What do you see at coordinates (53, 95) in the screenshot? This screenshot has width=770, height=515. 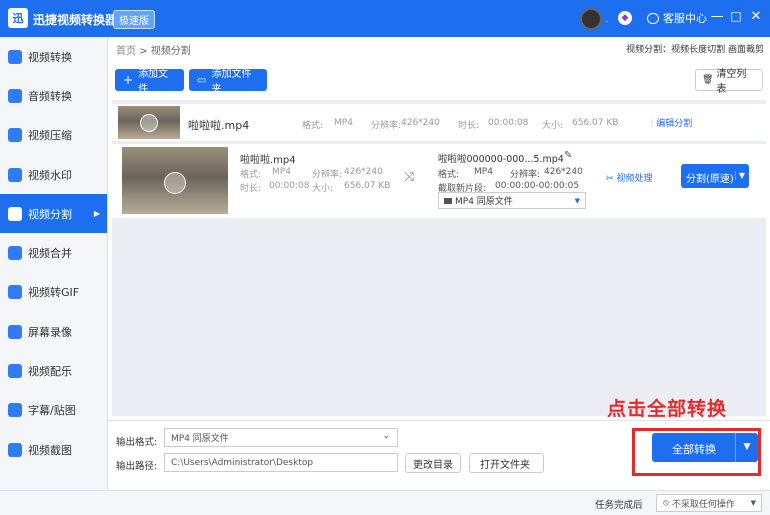 I see `sidebar-item-audio-convert: 音频转换` at bounding box center [53, 95].